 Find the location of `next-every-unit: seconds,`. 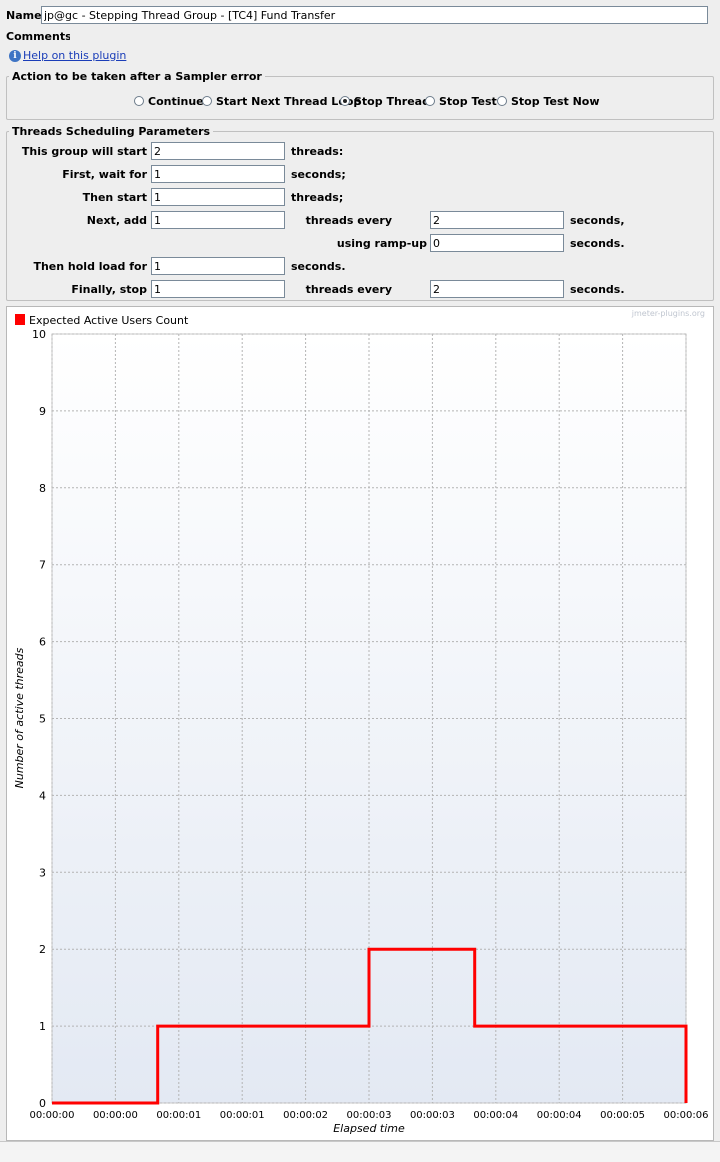

next-every-unit: seconds, is located at coordinates (597, 220).